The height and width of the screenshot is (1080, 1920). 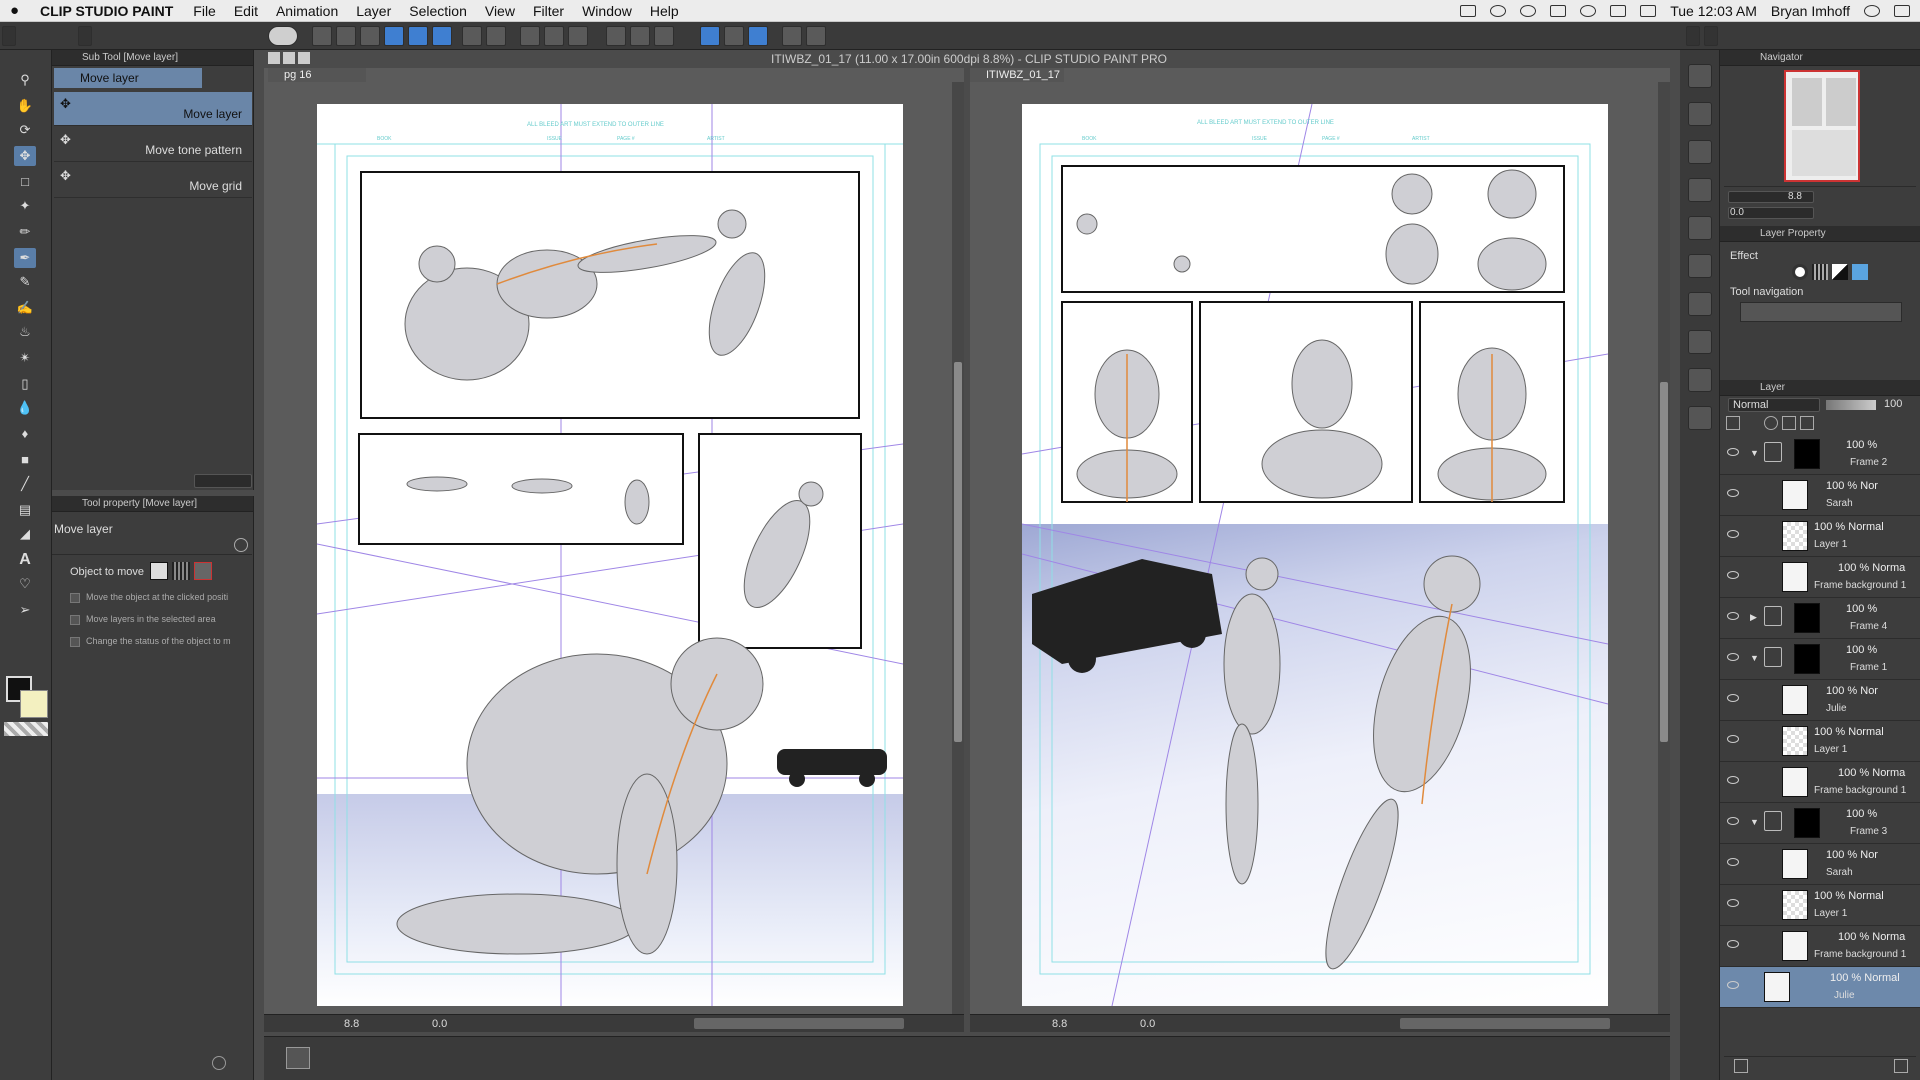 What do you see at coordinates (25, 332) in the screenshot?
I see `airbrush-icon: ♨` at bounding box center [25, 332].